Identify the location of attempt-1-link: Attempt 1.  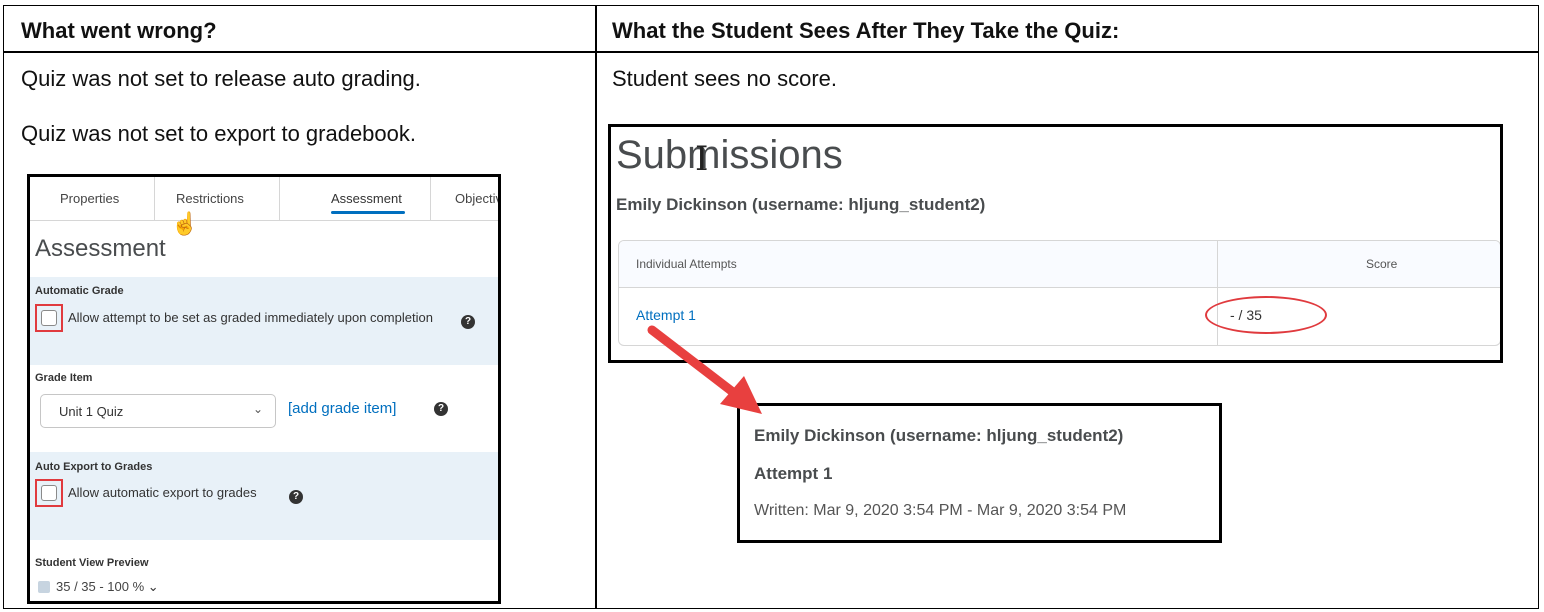
(666, 315).